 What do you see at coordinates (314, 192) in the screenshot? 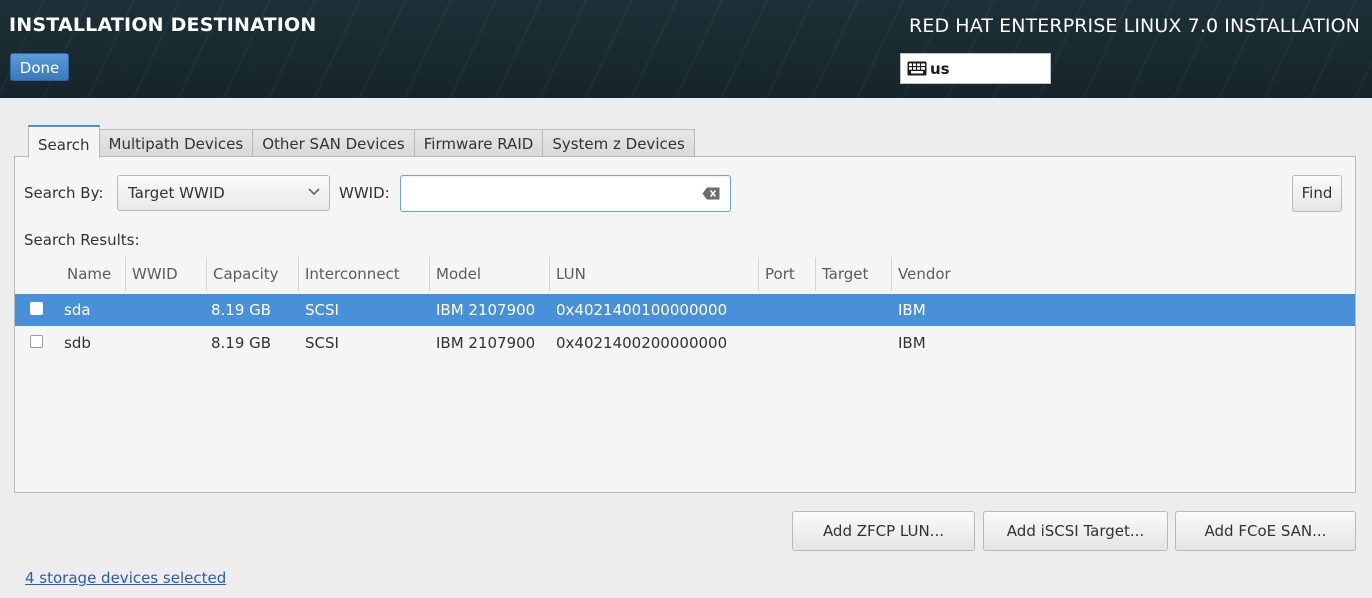
I see `chevron-down-icon` at bounding box center [314, 192].